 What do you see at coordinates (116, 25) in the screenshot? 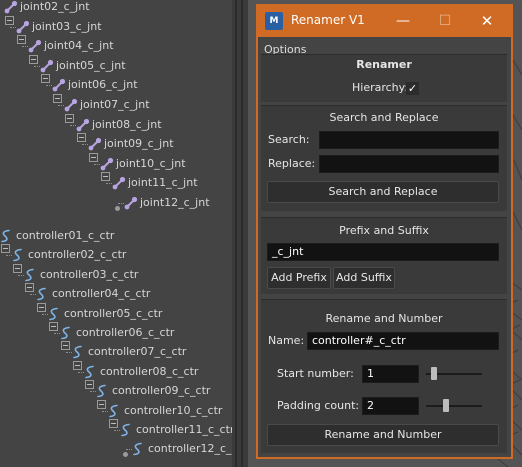
I see `outliner-item: joint03_c_jnt` at bounding box center [116, 25].